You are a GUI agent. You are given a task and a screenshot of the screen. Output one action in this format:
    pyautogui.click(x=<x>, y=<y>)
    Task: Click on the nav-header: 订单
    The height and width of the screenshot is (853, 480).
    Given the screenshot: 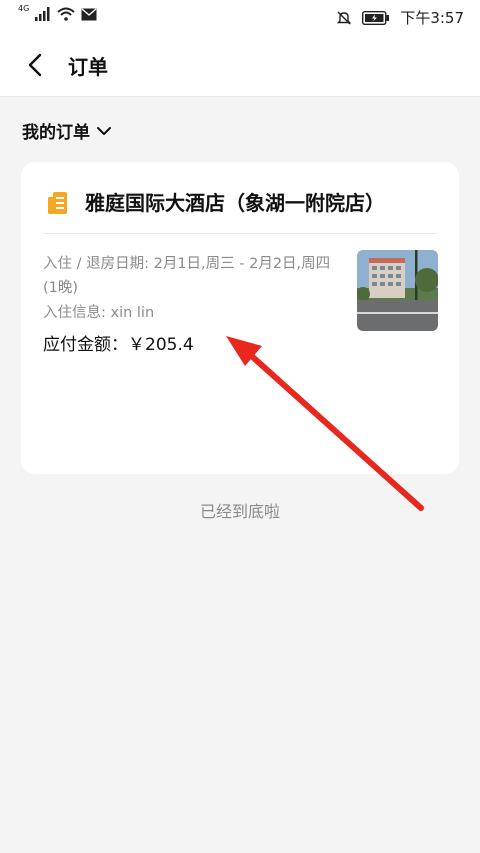 What is the action you would take?
    pyautogui.click(x=240, y=65)
    